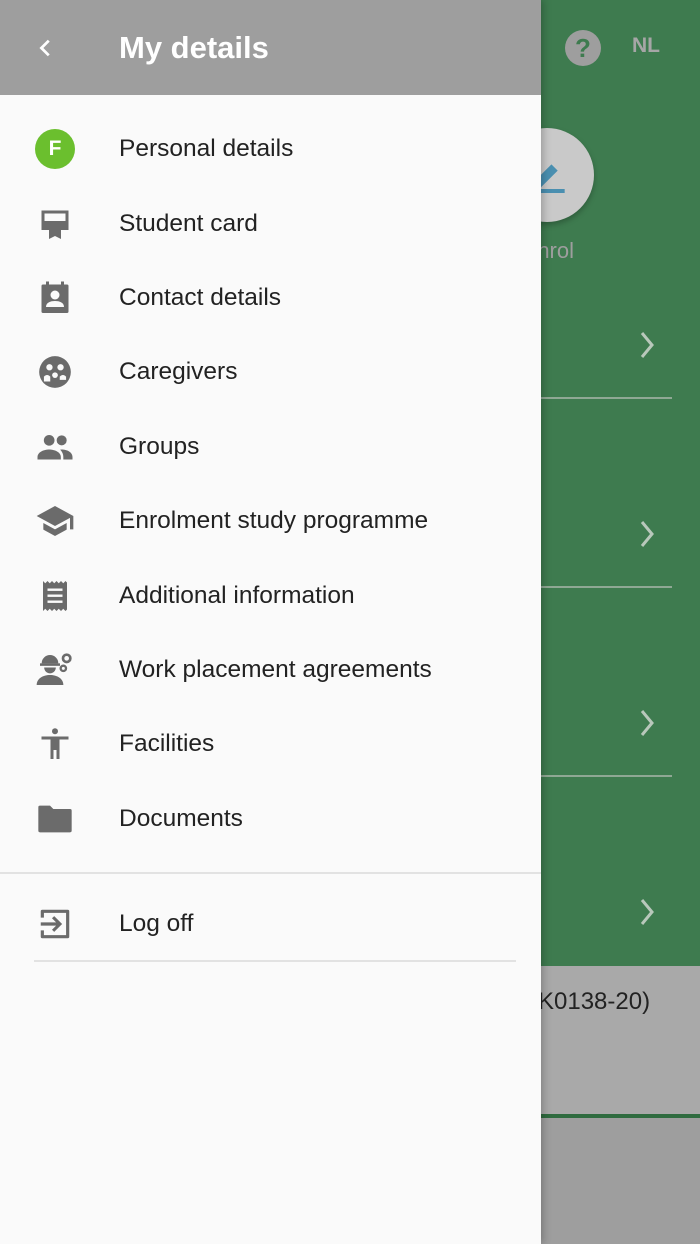 Image resolution: width=700 pixels, height=1244 pixels. What do you see at coordinates (55, 372) in the screenshot?
I see `caregivers-icon` at bounding box center [55, 372].